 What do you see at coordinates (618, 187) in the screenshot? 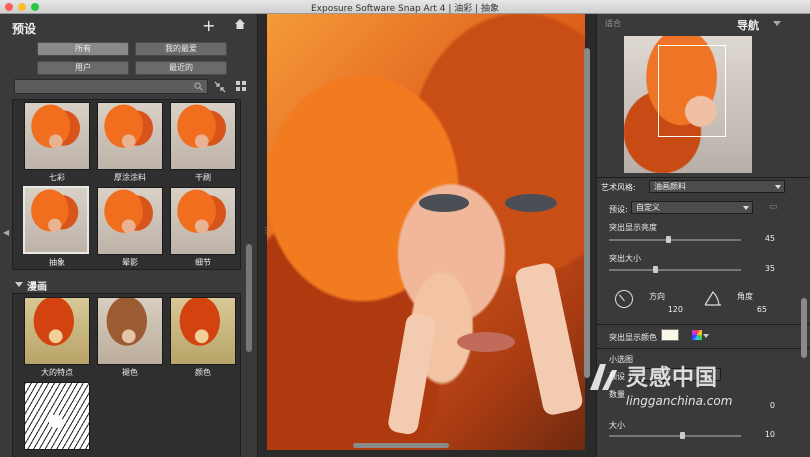
I see `art-style-label: 艺术风格:` at bounding box center [618, 187].